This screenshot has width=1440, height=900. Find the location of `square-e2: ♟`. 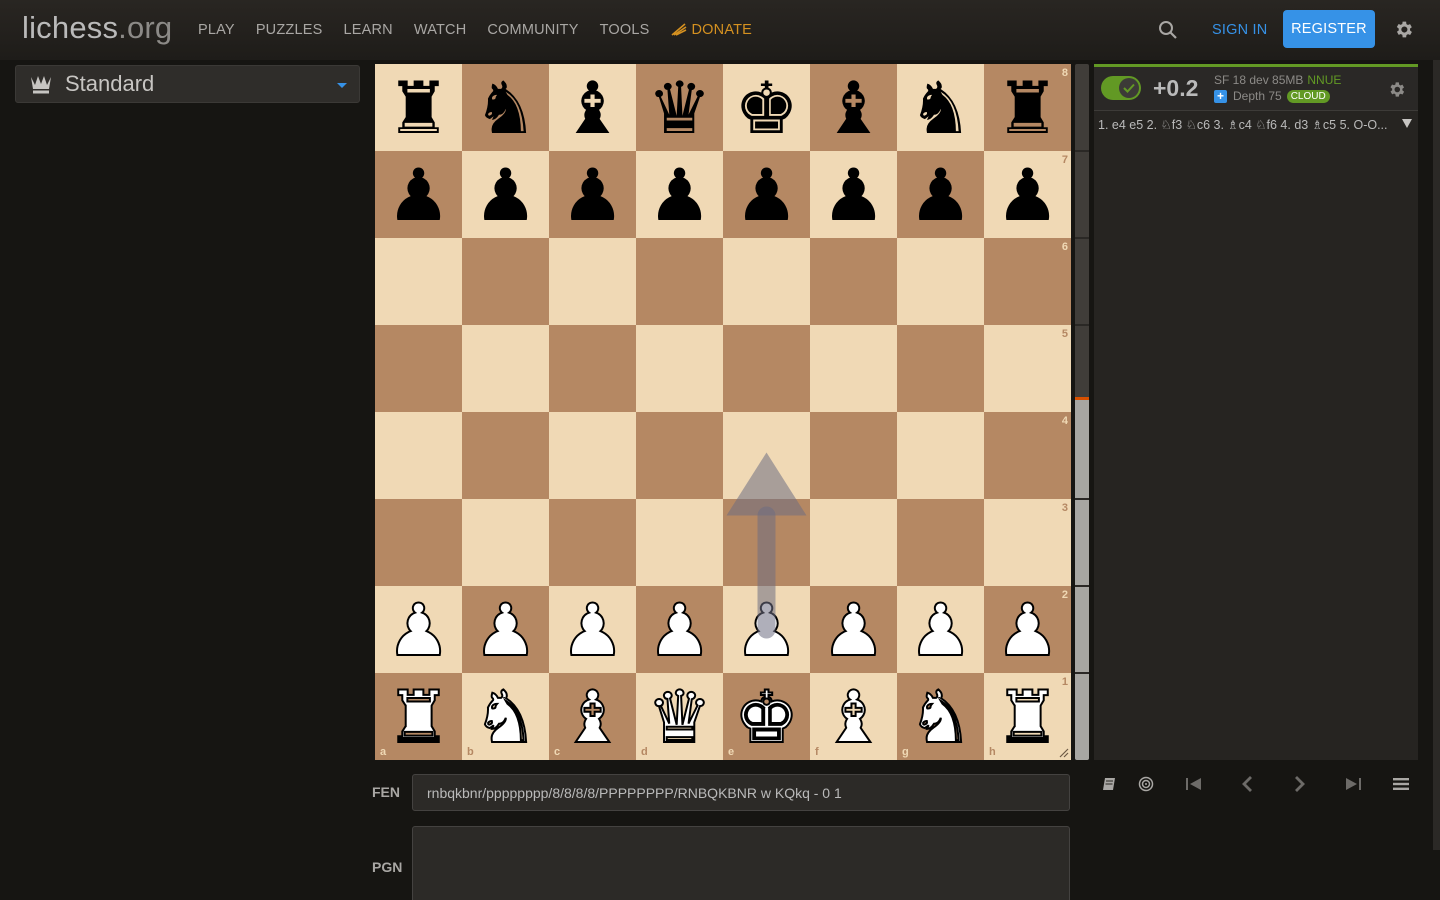

square-e2: ♟ is located at coordinates (766, 629).